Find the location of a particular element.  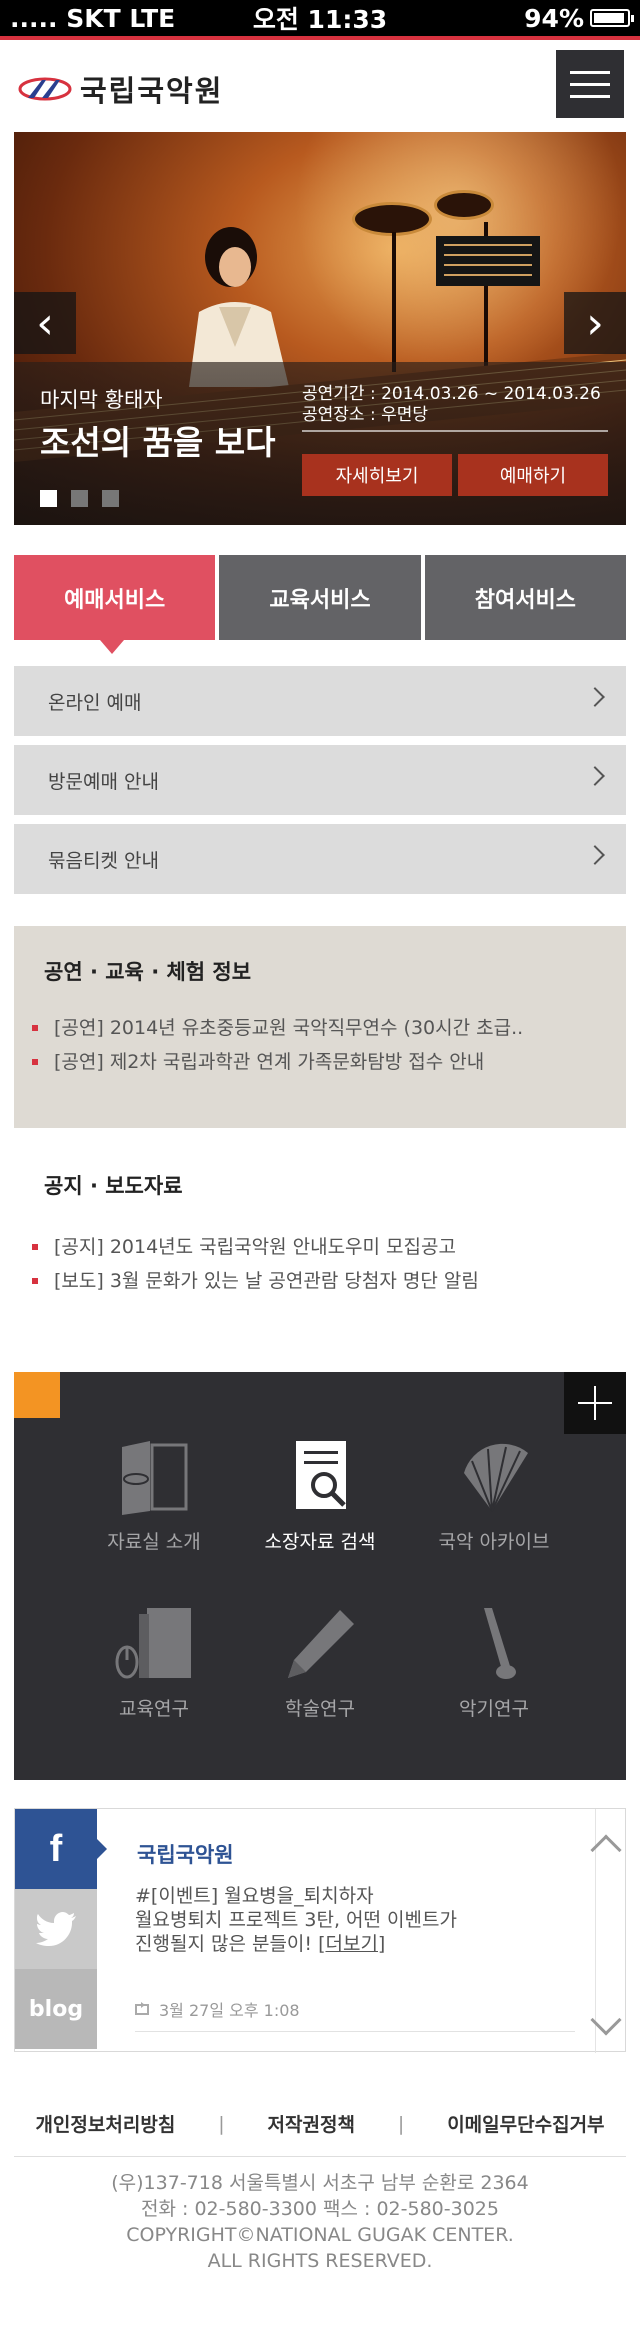

book-logo-icon is located at coordinates (155, 1478).